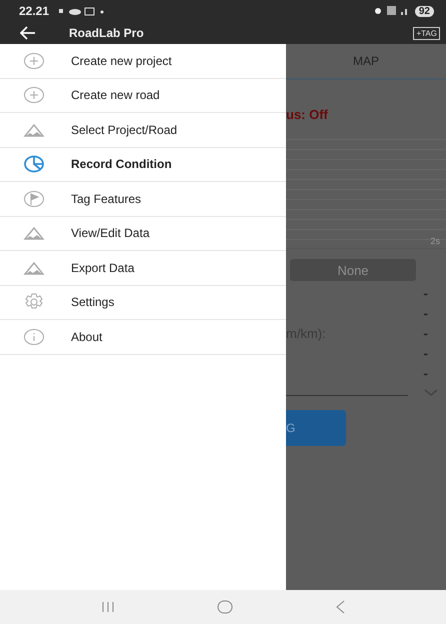  I want to click on pie-chart-icon, so click(34, 164).